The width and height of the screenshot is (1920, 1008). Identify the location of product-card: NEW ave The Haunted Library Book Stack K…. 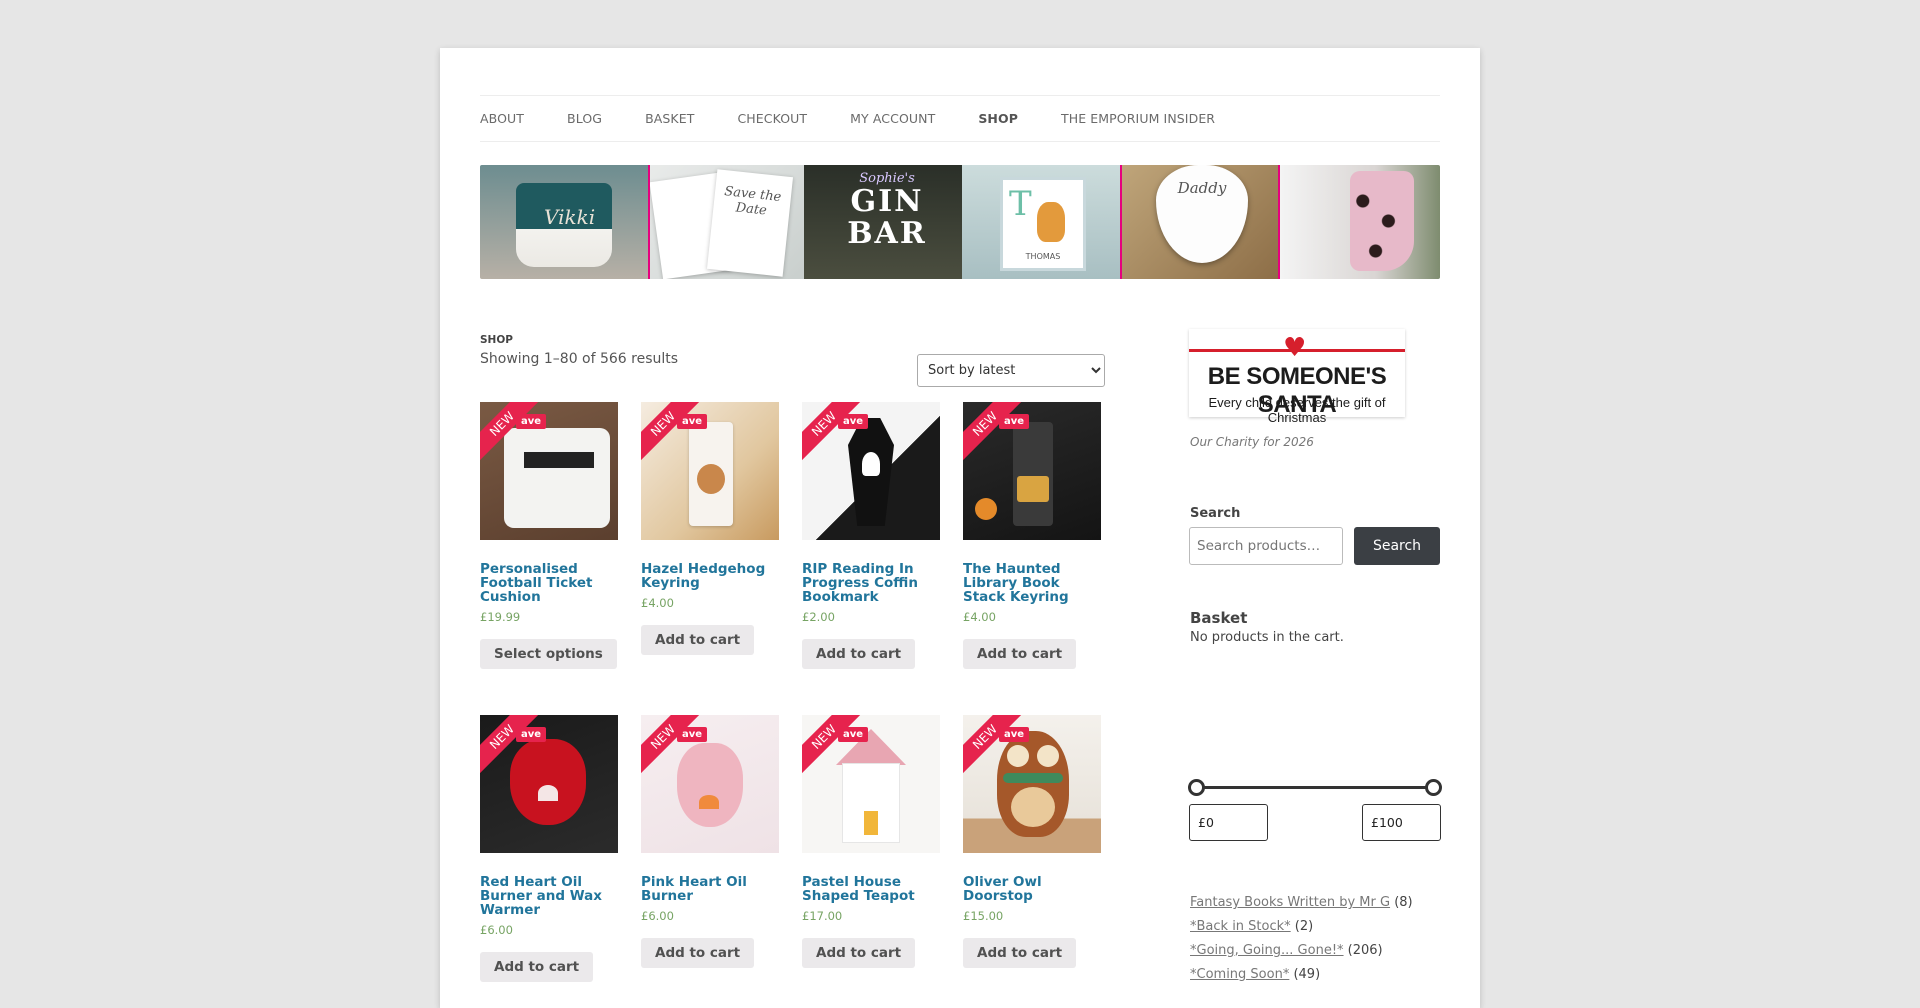
(1033, 535).